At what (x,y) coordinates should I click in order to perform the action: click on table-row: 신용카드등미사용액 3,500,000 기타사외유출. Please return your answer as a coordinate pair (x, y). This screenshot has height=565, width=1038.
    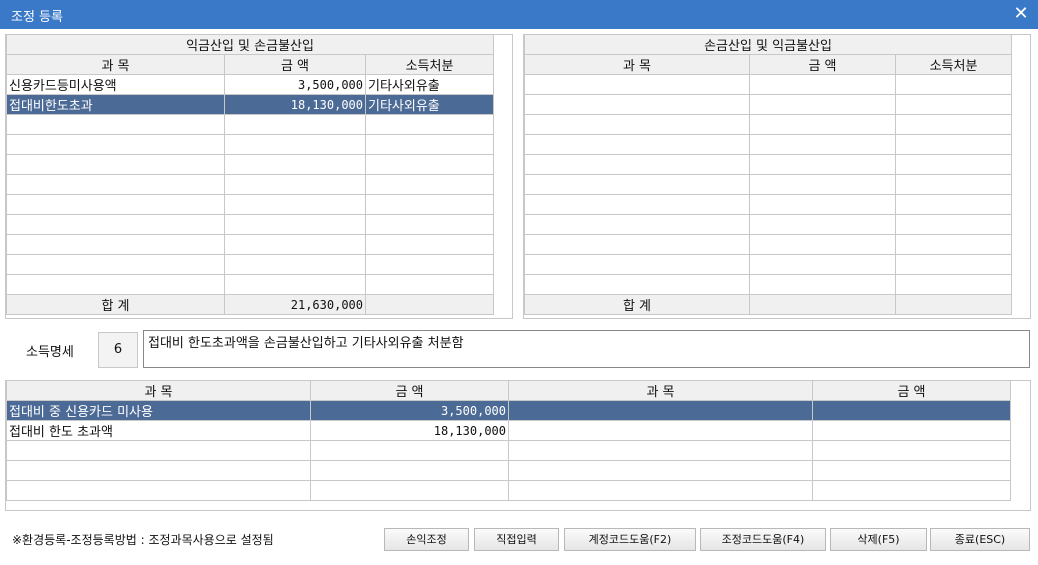
    Looking at the image, I should click on (250, 84).